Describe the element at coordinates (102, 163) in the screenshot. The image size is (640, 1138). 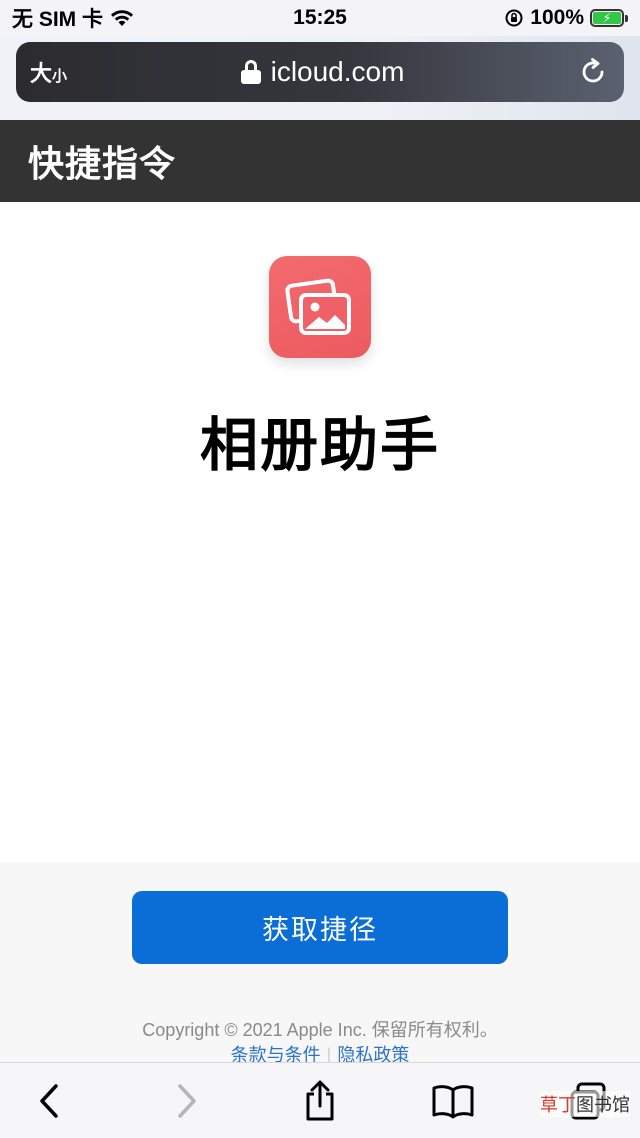
I see `page-title: 快捷指令` at that location.